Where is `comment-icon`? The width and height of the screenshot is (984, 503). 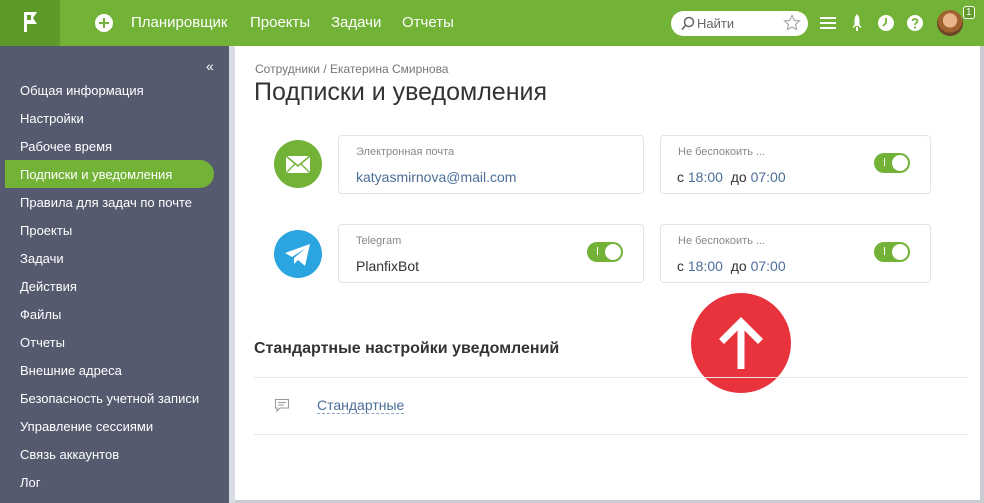 comment-icon is located at coordinates (282, 405).